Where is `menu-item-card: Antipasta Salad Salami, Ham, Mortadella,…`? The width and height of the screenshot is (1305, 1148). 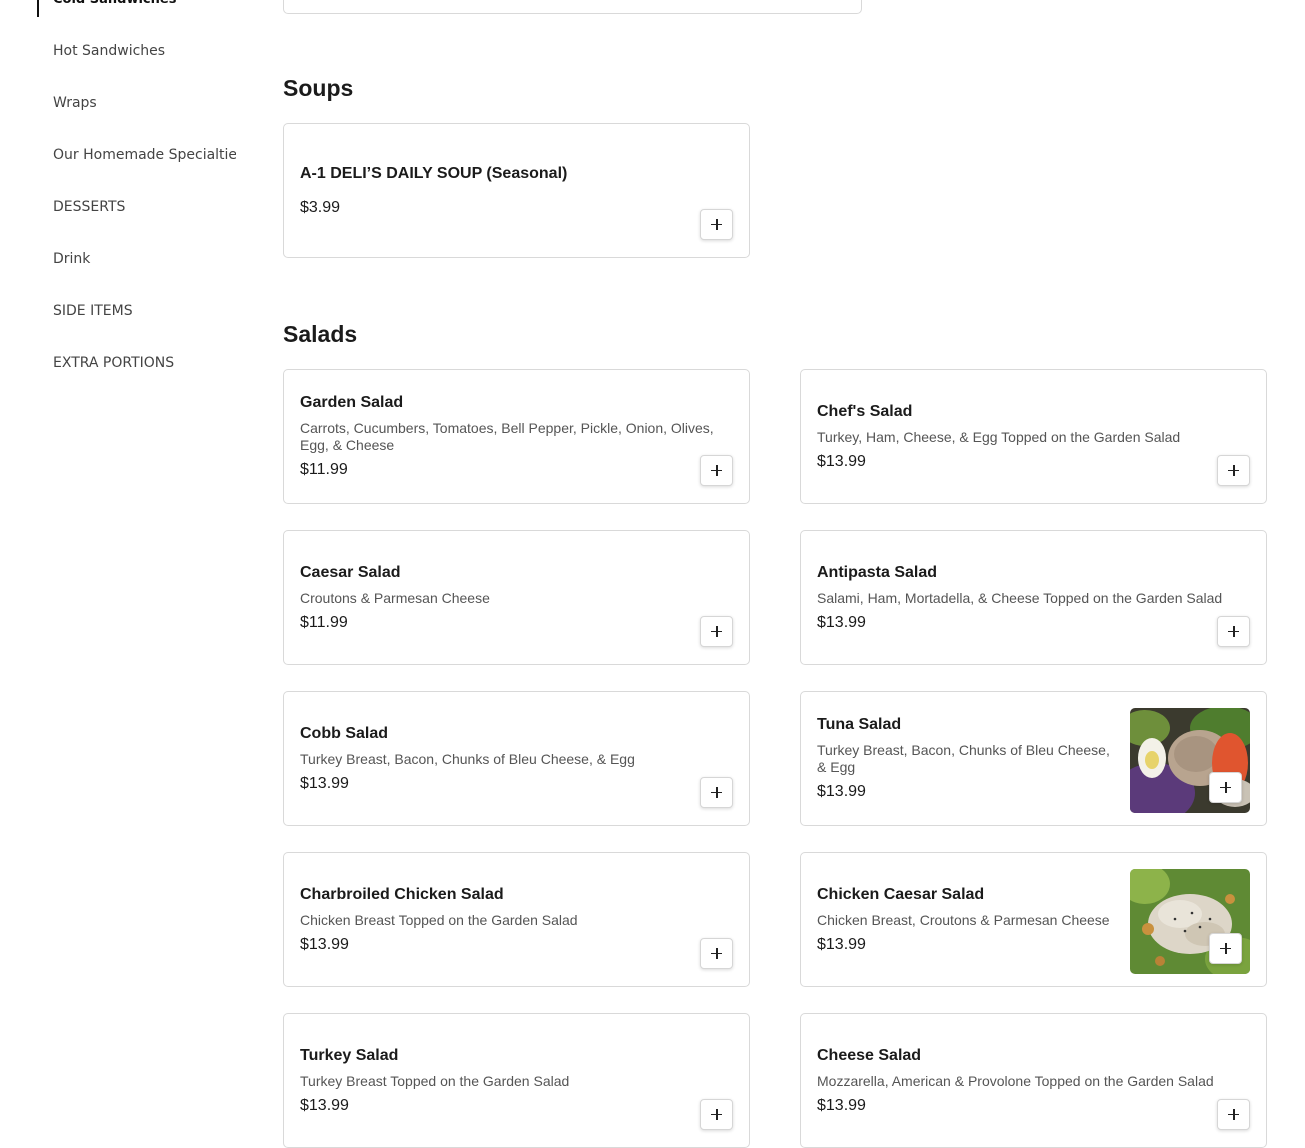
menu-item-card: Antipasta Salad Salami, Ham, Mortadella,… is located at coordinates (1033, 597).